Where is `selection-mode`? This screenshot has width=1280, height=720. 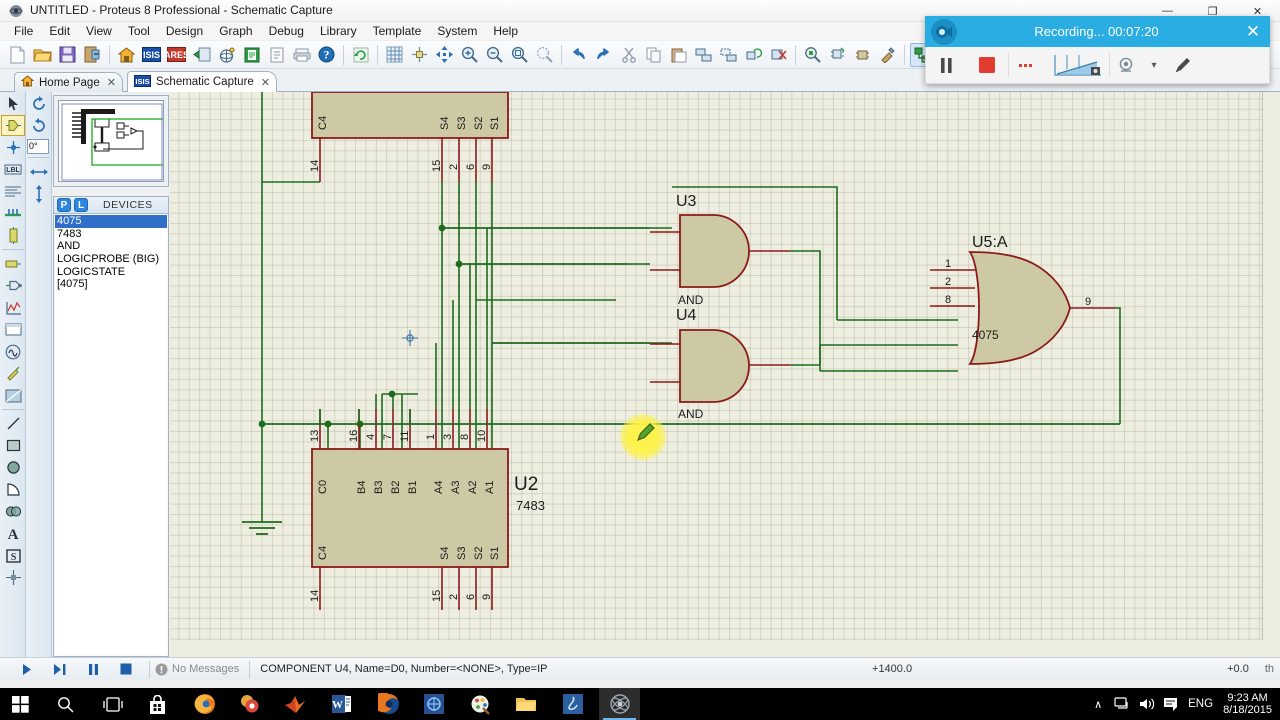
selection-mode is located at coordinates (13, 103).